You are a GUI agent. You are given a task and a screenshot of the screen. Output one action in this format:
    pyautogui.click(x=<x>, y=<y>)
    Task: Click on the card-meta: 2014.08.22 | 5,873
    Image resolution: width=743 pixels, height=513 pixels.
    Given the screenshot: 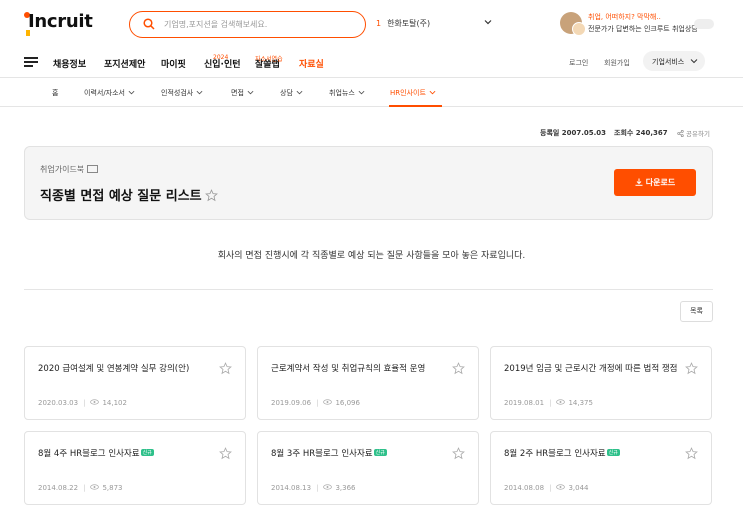 What is the action you would take?
    pyautogui.click(x=80, y=488)
    